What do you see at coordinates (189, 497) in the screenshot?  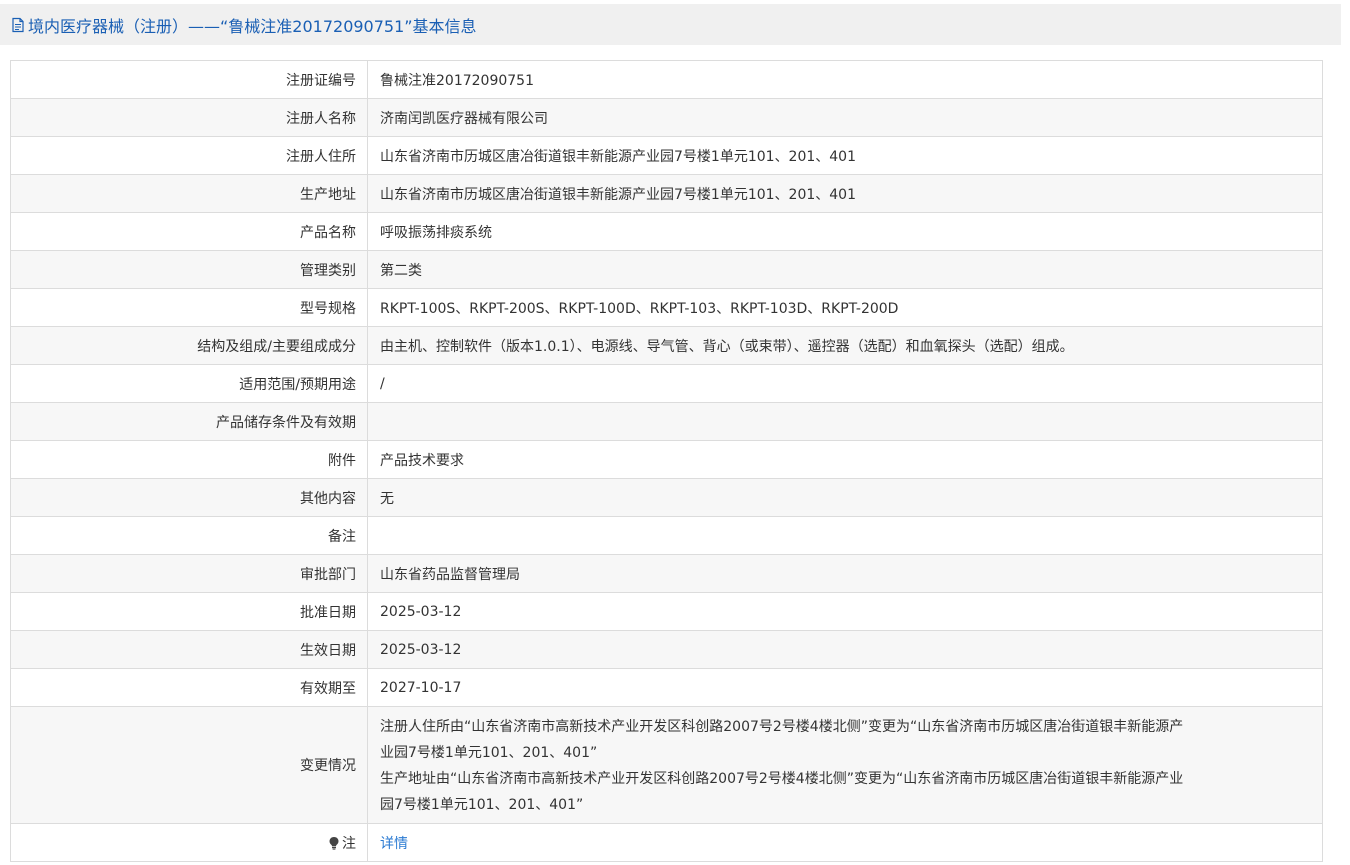 I see `row-label: 其他内容` at bounding box center [189, 497].